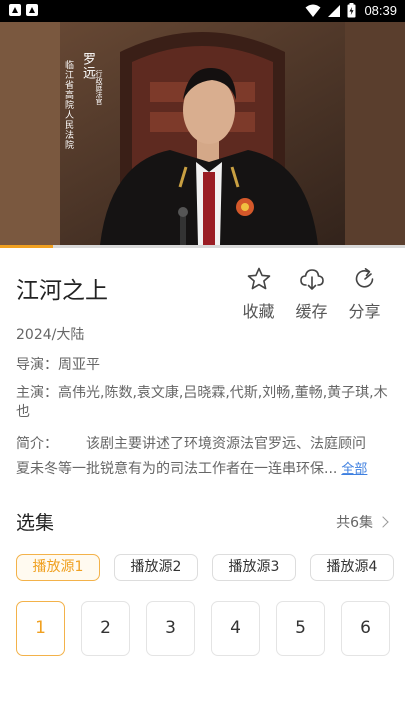 Image resolution: width=405 pixels, height=720 pixels. What do you see at coordinates (258, 278) in the screenshot?
I see `star-icon` at bounding box center [258, 278].